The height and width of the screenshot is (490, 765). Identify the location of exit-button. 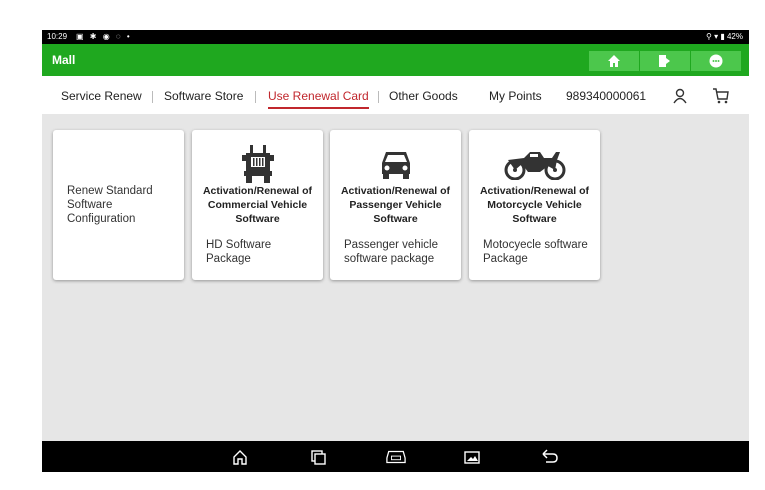
(665, 61).